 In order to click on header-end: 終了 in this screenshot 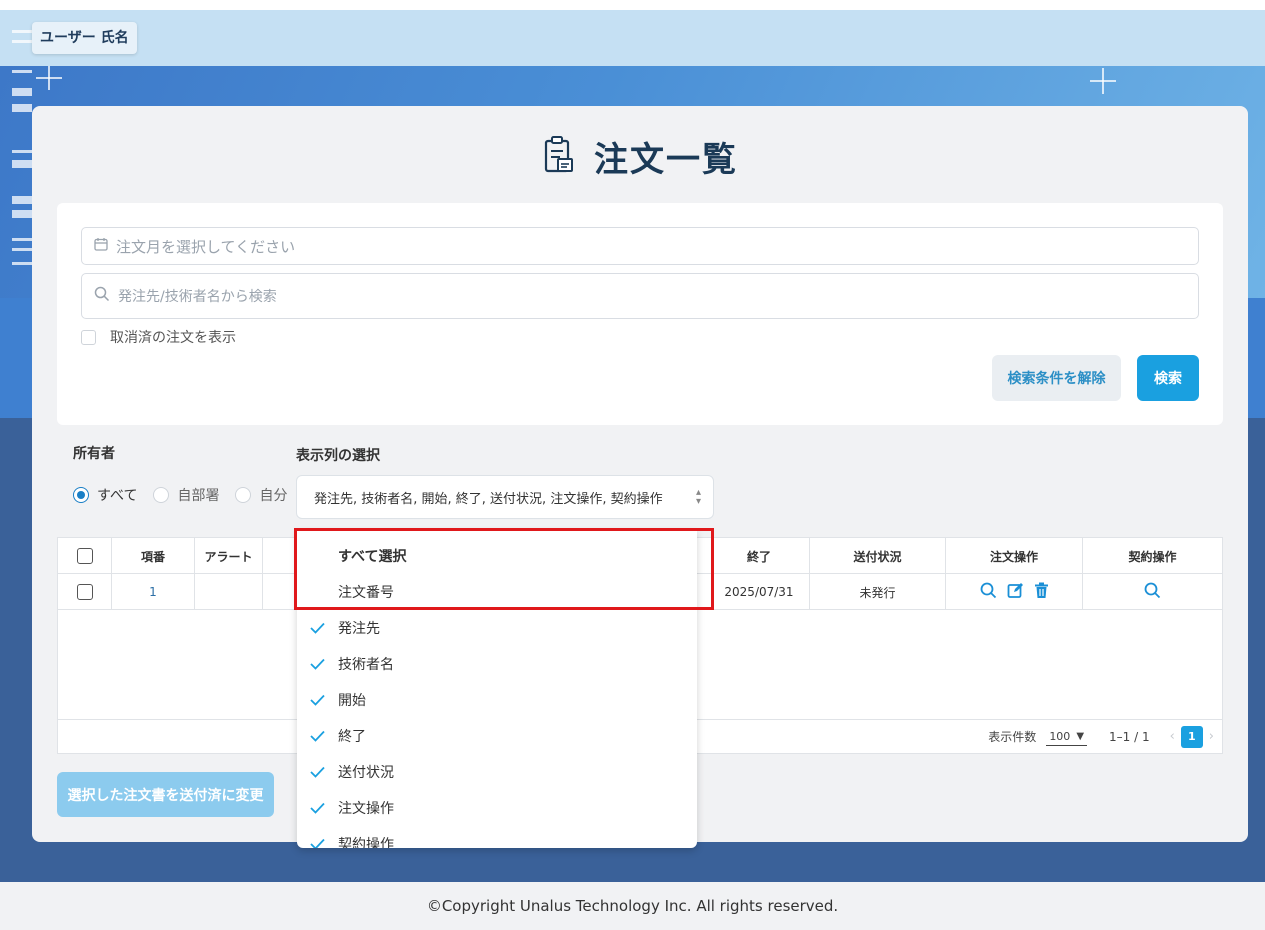, I will do `click(759, 556)`.